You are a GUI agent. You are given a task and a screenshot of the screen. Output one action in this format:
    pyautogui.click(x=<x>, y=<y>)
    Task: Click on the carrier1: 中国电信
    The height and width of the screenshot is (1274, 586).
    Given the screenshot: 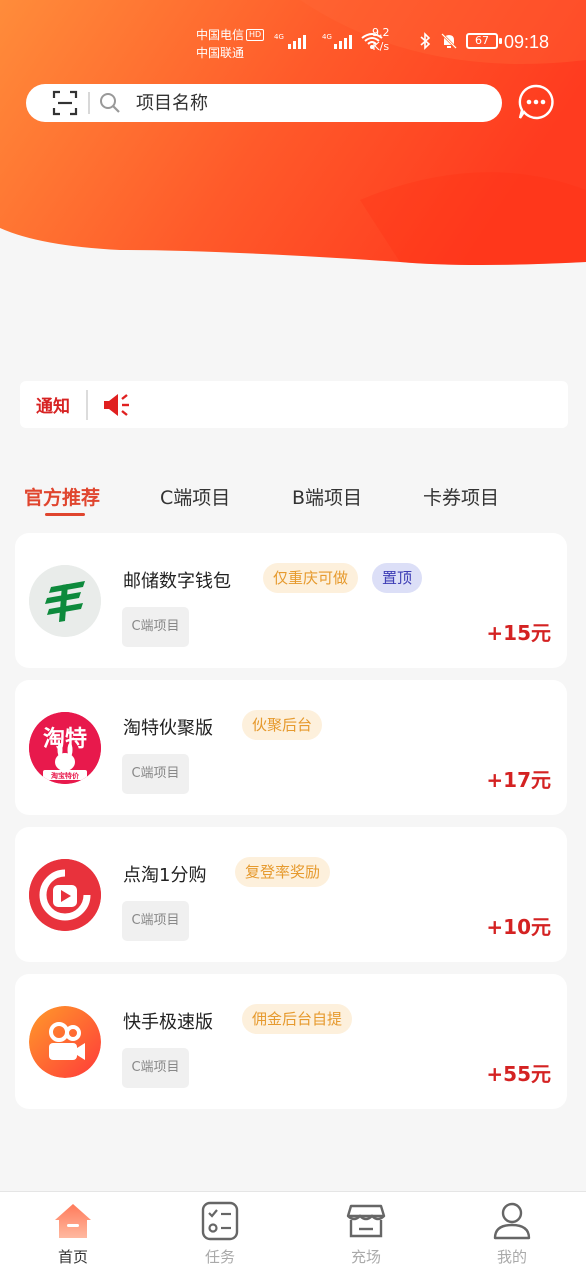 What is the action you would take?
    pyautogui.click(x=220, y=35)
    